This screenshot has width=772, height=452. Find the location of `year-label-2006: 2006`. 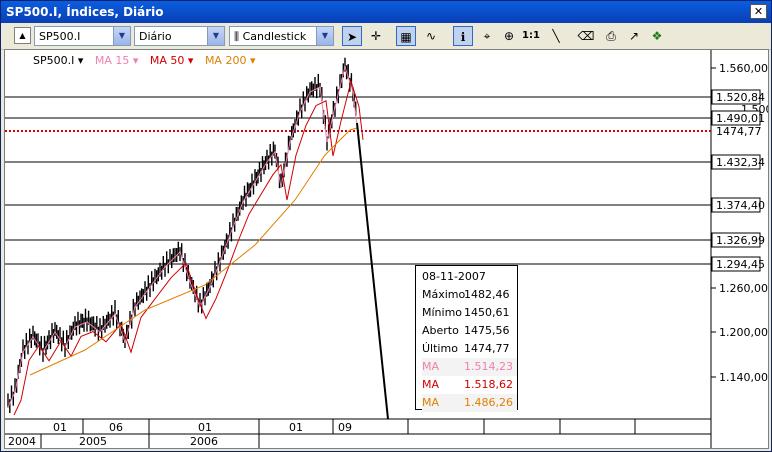

year-label-2006: 2006 is located at coordinates (204, 441).